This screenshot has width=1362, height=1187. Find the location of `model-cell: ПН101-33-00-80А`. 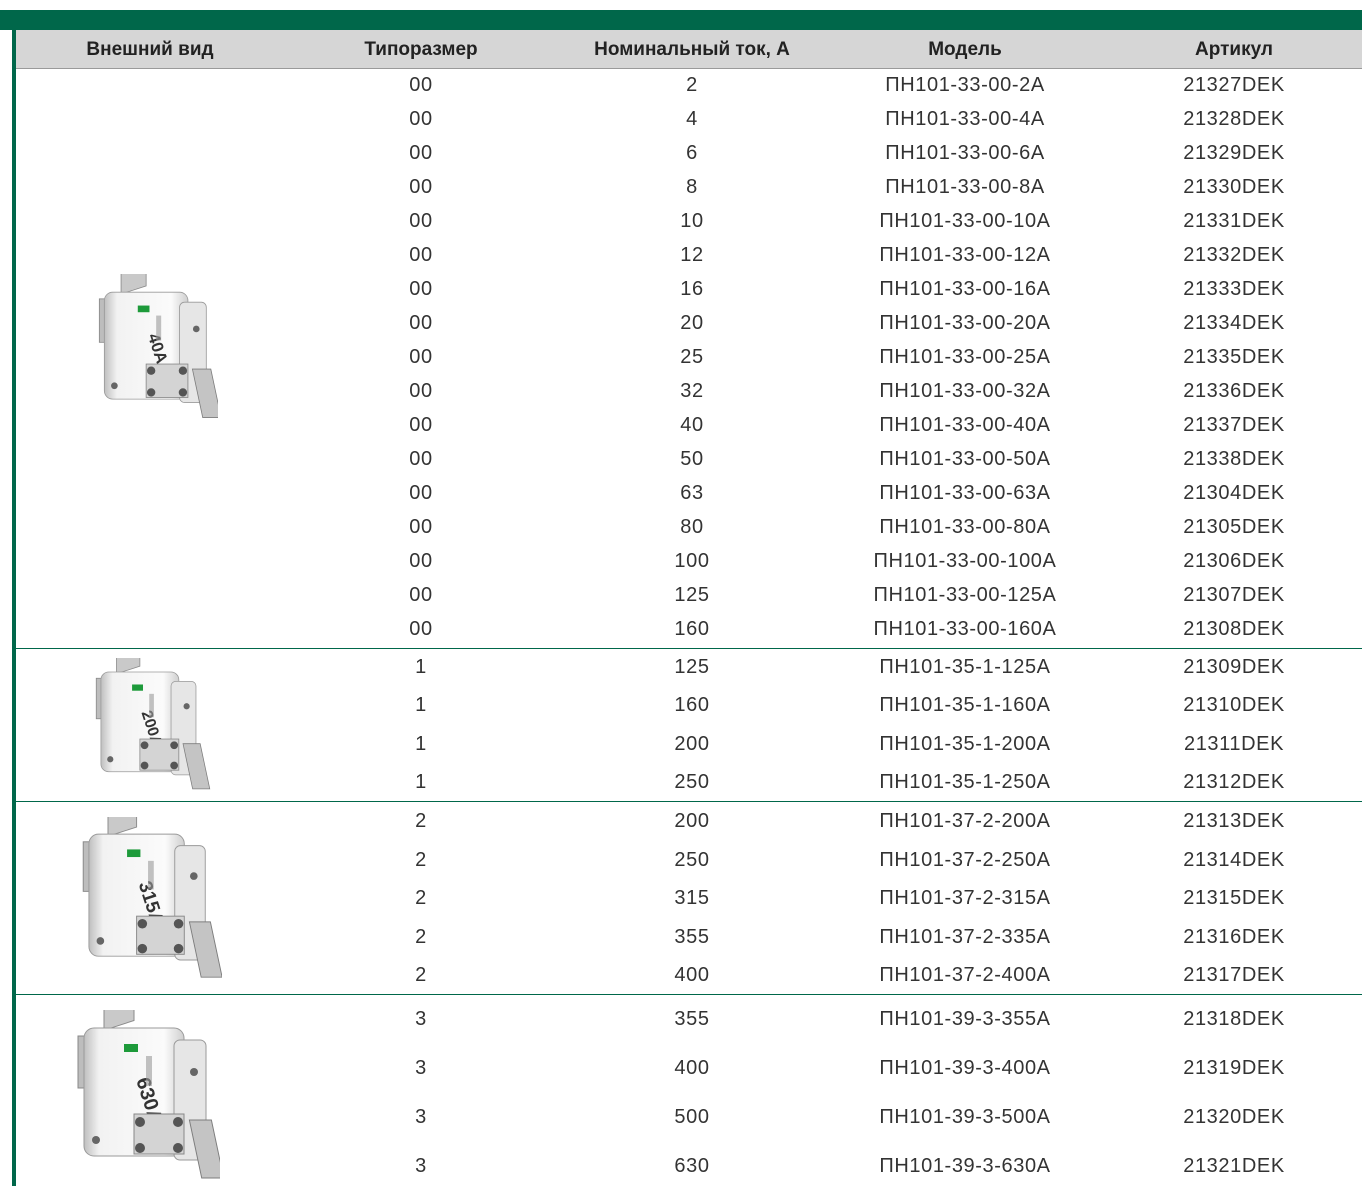

model-cell: ПН101-33-00-80А is located at coordinates (965, 527).